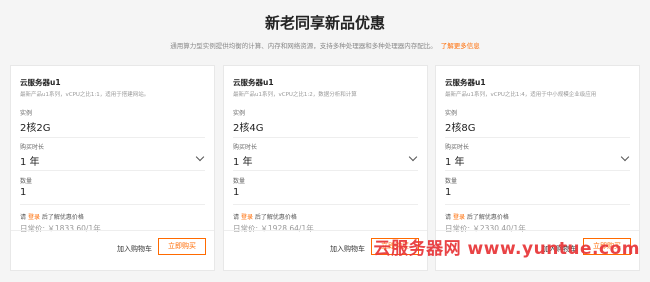 This screenshot has width=650, height=282. What do you see at coordinates (521, 95) in the screenshot?
I see `product-desc: 最新产品u1系列，vCPU之比1:4，适用于中小规模企业级应用` at bounding box center [521, 95].